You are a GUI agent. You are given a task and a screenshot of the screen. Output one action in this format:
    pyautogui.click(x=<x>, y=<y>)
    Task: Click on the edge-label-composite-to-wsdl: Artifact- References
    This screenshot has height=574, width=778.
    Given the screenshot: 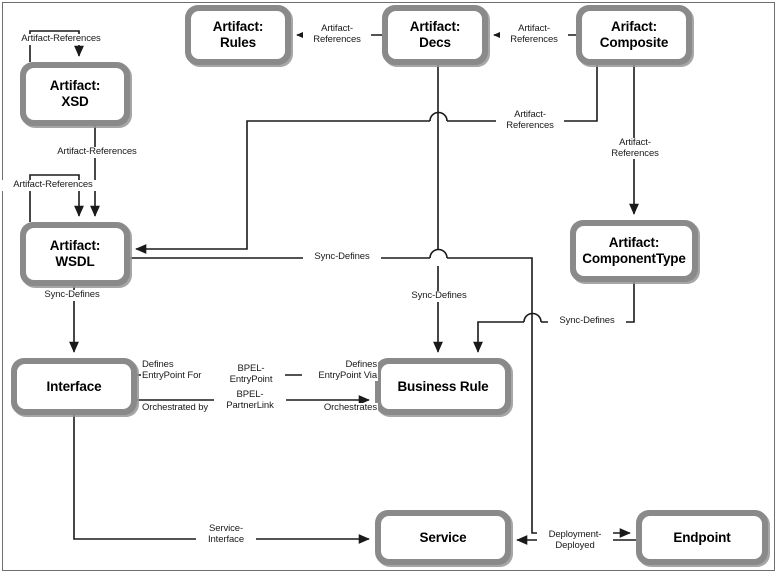 What is the action you would take?
    pyautogui.click(x=530, y=120)
    